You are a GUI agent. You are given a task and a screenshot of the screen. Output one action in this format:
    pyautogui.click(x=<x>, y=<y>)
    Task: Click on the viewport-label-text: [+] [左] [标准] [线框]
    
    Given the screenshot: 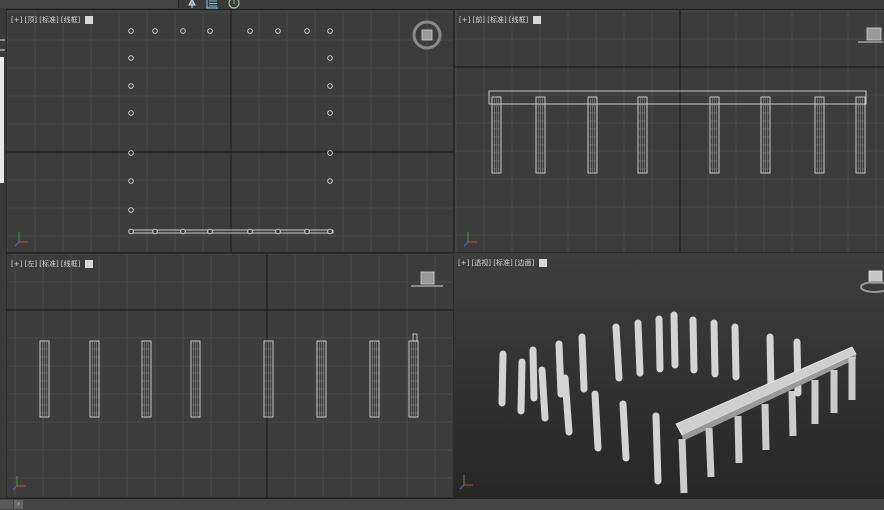 What is the action you would take?
    pyautogui.click(x=45, y=264)
    